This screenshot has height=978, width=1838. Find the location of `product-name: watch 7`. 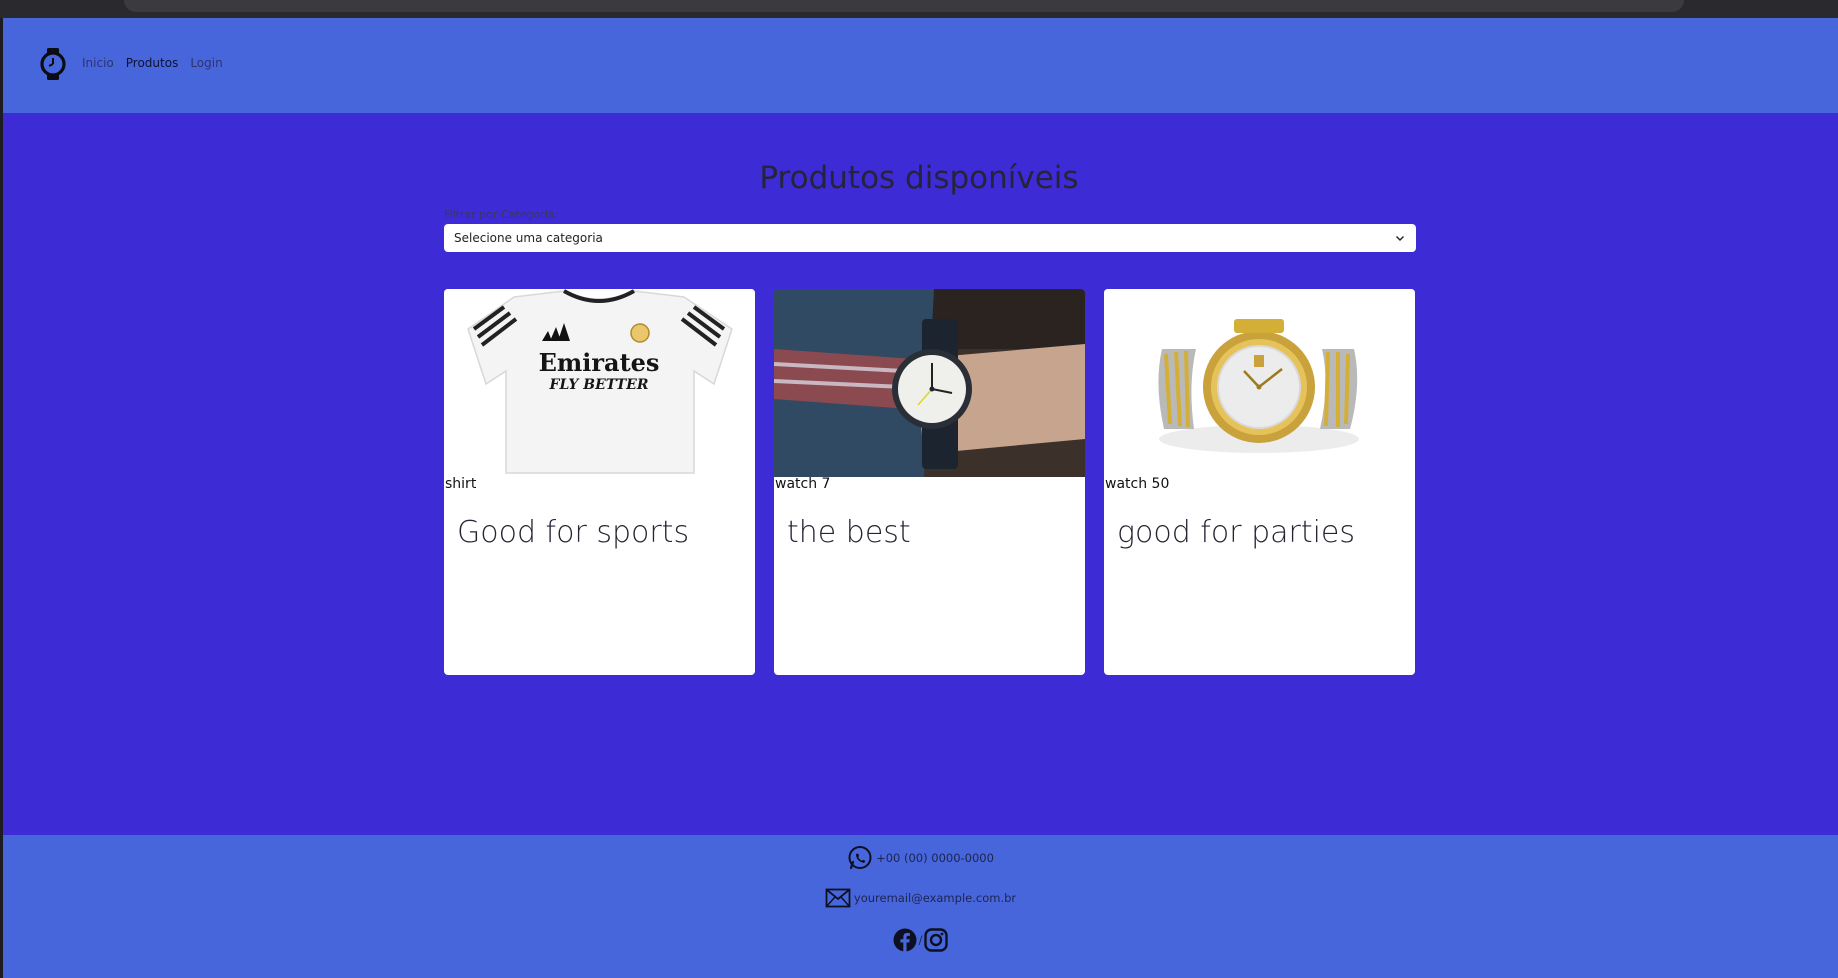

product-name: watch 7 is located at coordinates (803, 484).